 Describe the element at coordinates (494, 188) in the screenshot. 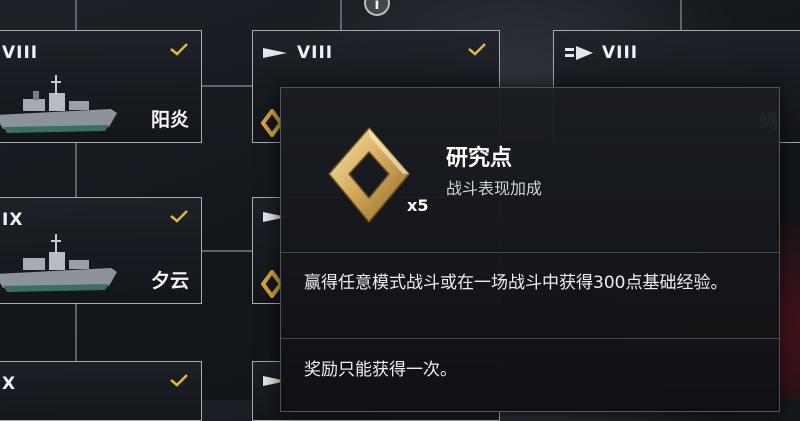

I see `tooltip-subtitle: 战斗表现加成` at that location.